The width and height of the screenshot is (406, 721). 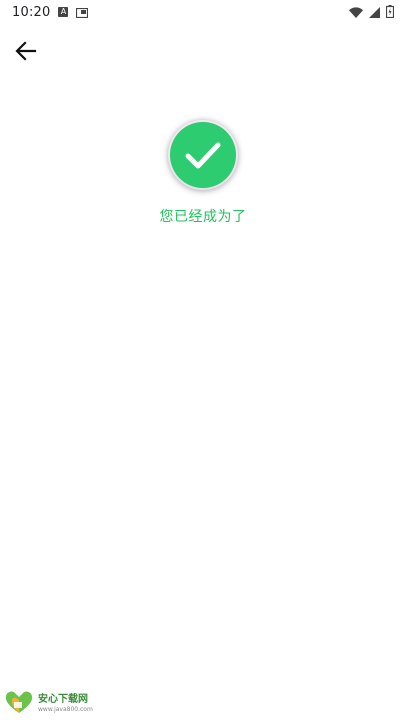 What do you see at coordinates (63, 699) in the screenshot?
I see `watermark-title: 安心下载网` at bounding box center [63, 699].